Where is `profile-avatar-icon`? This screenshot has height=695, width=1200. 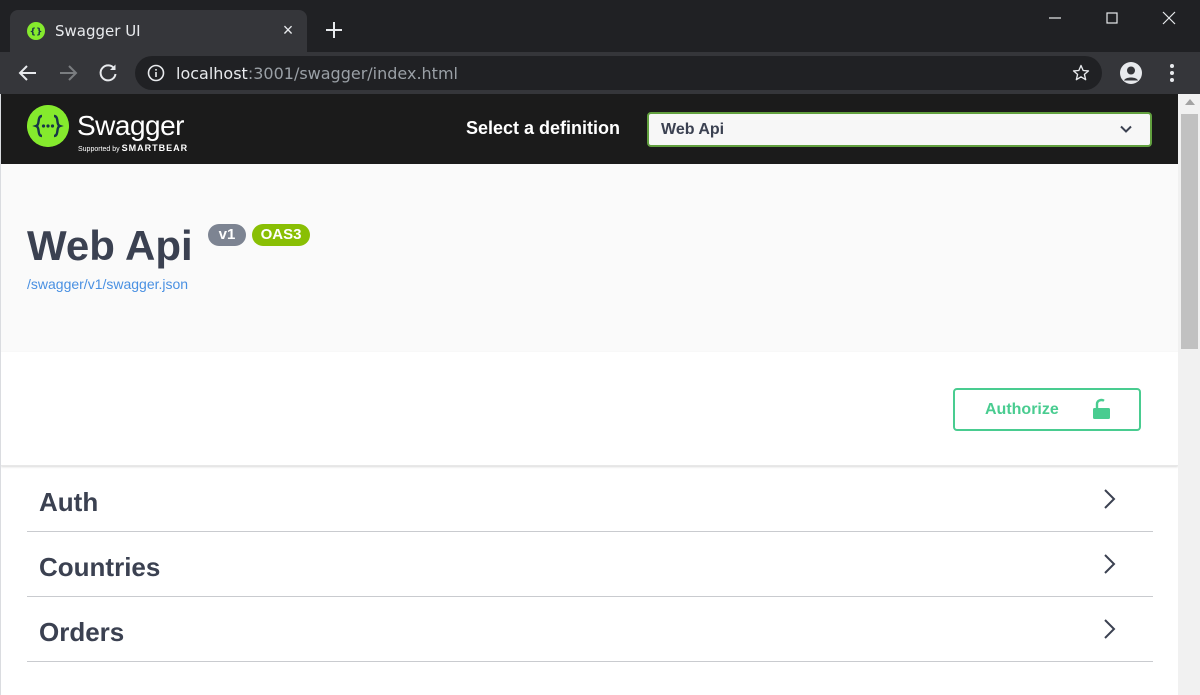 profile-avatar-icon is located at coordinates (1131, 73).